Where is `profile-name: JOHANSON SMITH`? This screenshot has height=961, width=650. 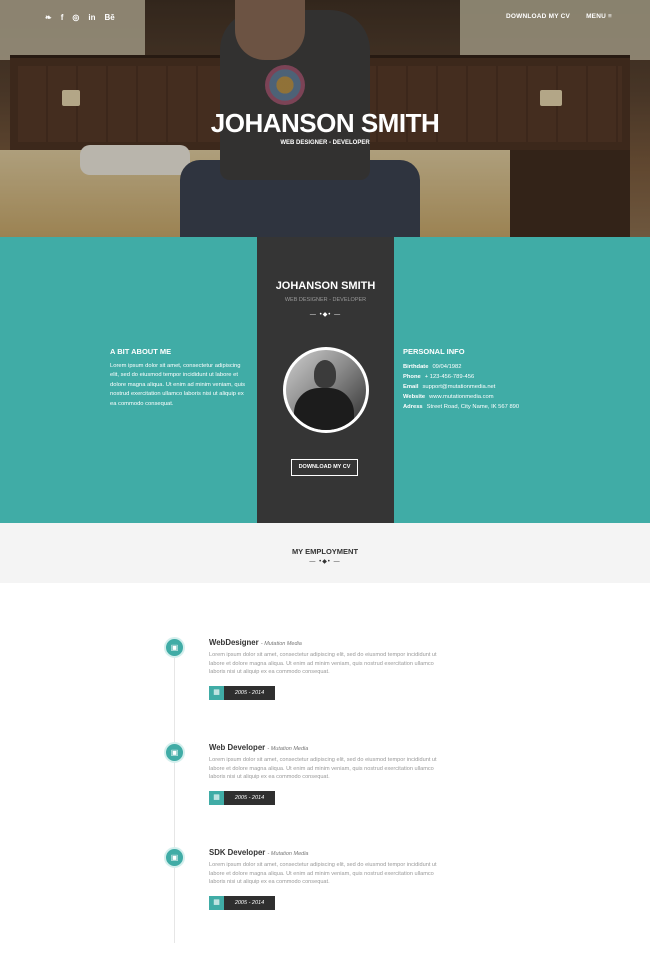 profile-name: JOHANSON SMITH is located at coordinates (325, 286).